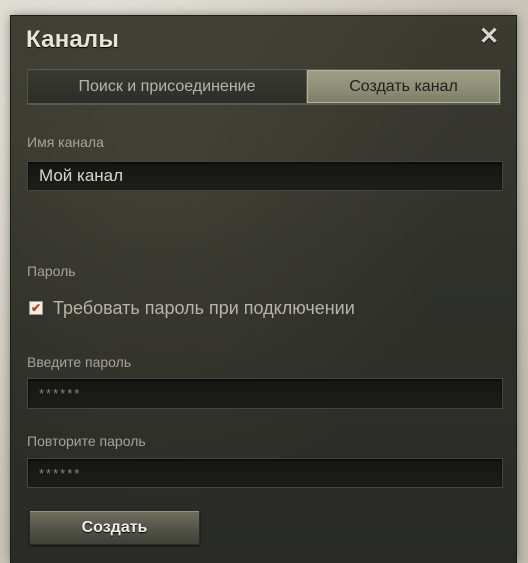 The image size is (528, 563). Describe the element at coordinates (114, 527) in the screenshot. I see `create-button: Создать` at that location.